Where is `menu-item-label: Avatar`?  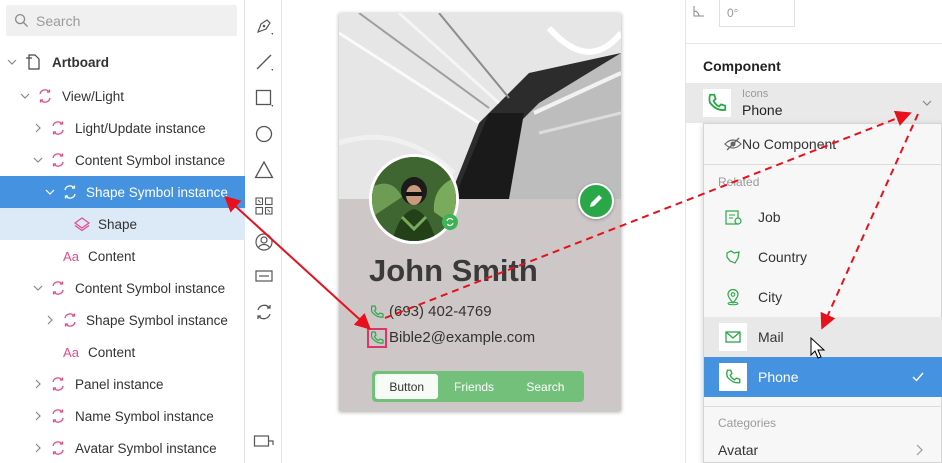 menu-item-label: Avatar is located at coordinates (738, 450).